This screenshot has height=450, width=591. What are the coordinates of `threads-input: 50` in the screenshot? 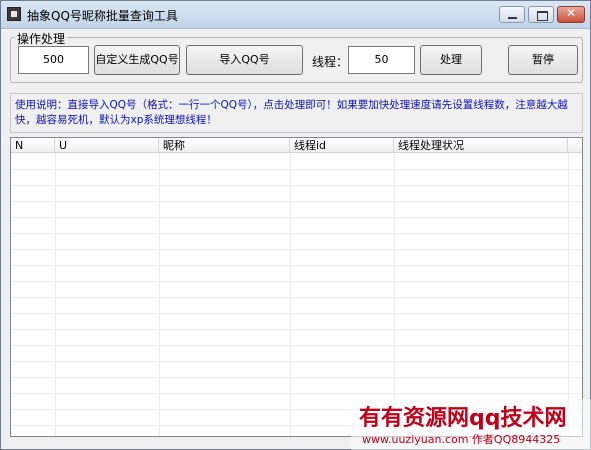 It's located at (381, 60).